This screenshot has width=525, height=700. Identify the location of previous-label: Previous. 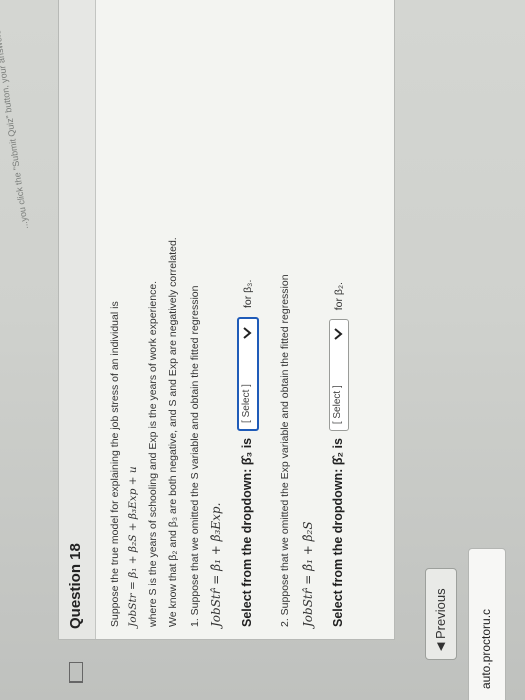
(440, 613).